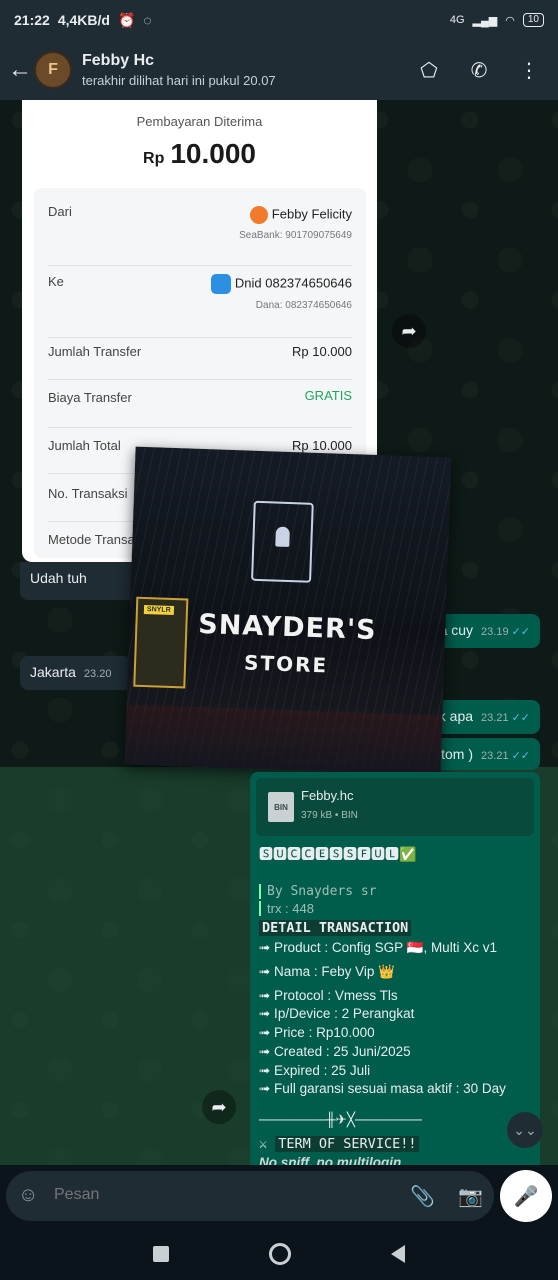  I want to click on message-input, so click(214, 1195).